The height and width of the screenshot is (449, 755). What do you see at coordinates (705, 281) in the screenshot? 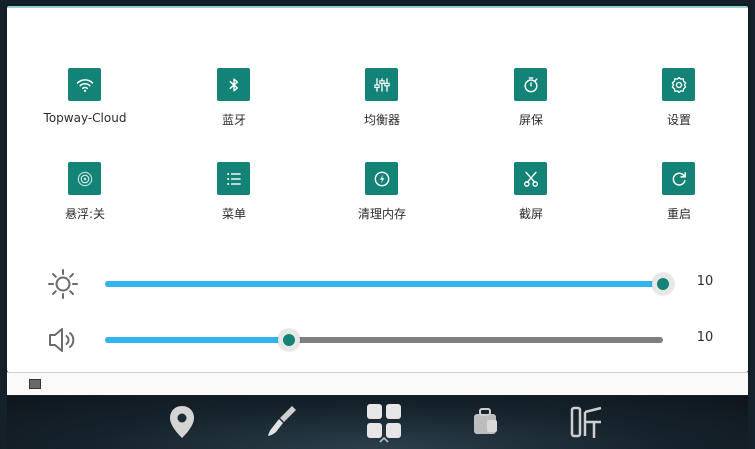
I see `brightness-value: 10` at bounding box center [705, 281].